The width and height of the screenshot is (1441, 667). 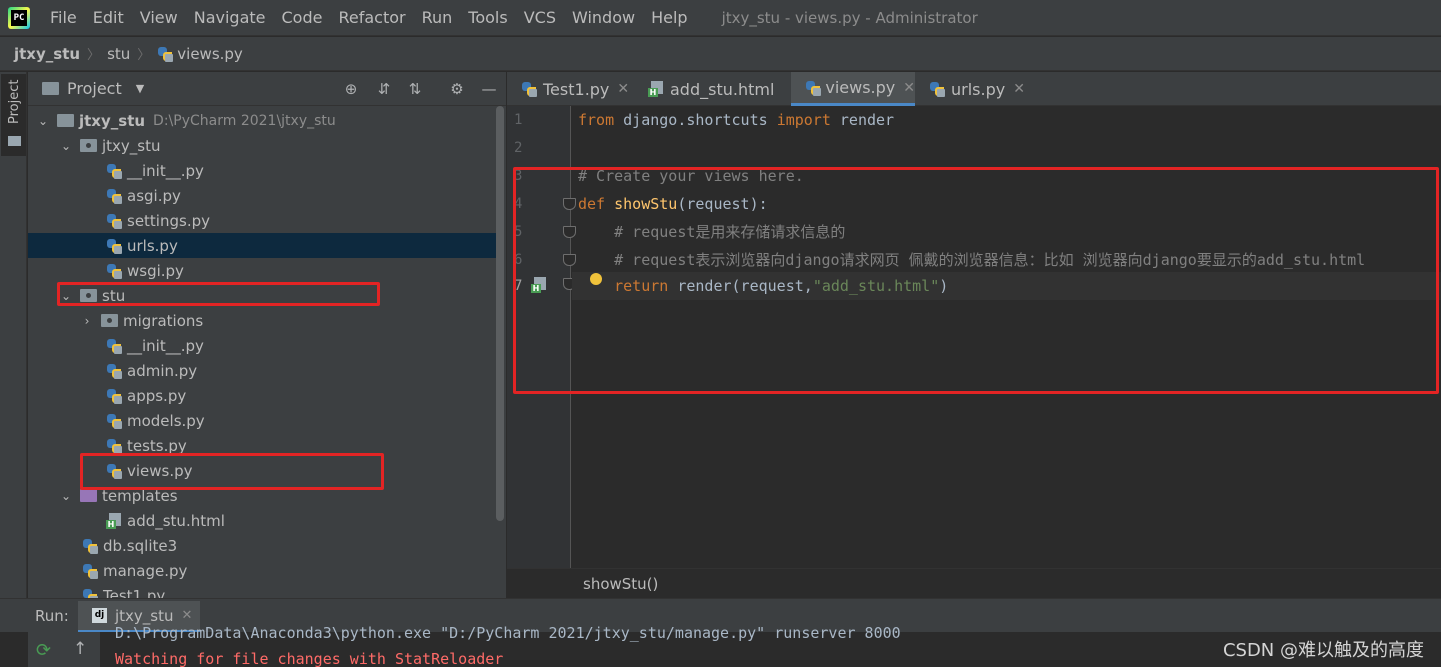 I want to click on menu-edit: Edit, so click(x=108, y=17).